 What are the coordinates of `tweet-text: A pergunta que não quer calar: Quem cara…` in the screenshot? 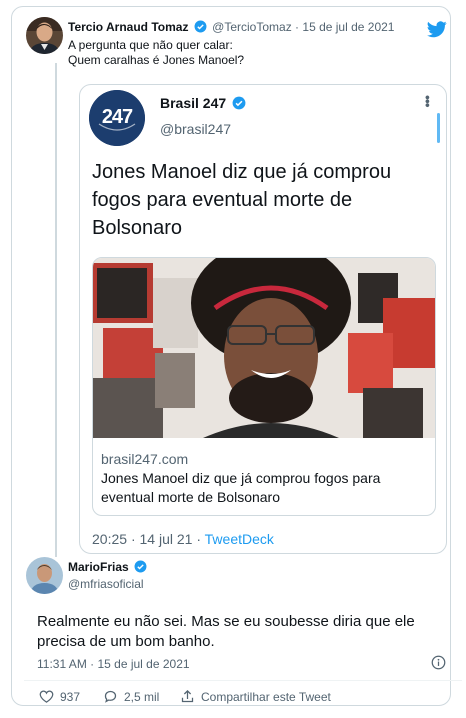 It's located at (156, 53).